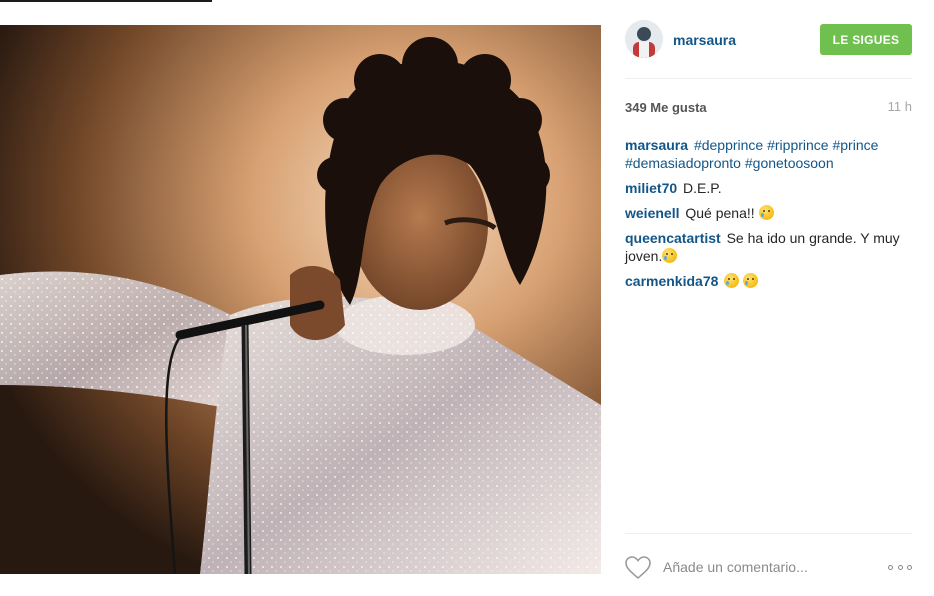  I want to click on heart-outline-icon, so click(638, 568).